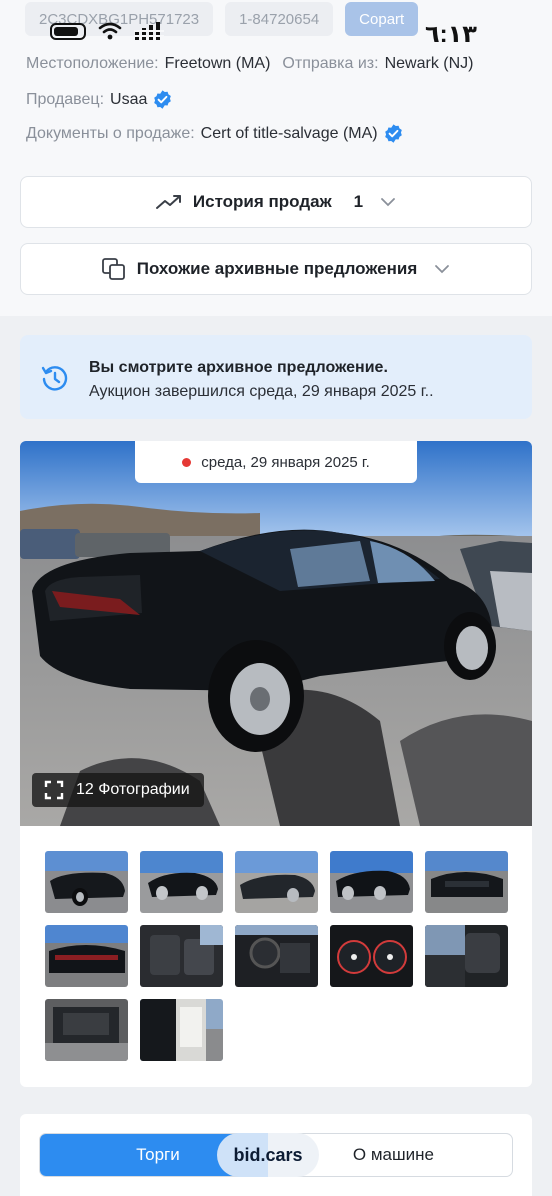 Image resolution: width=552 pixels, height=1196 pixels. I want to click on bottom-tab-card: Торги О машине bid.cars, so click(276, 1155).